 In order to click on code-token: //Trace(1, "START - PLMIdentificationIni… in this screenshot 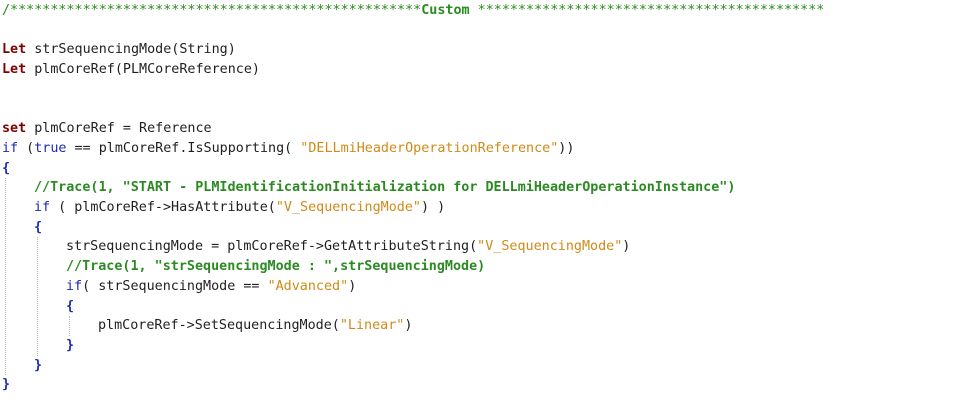, I will do `click(385, 188)`.